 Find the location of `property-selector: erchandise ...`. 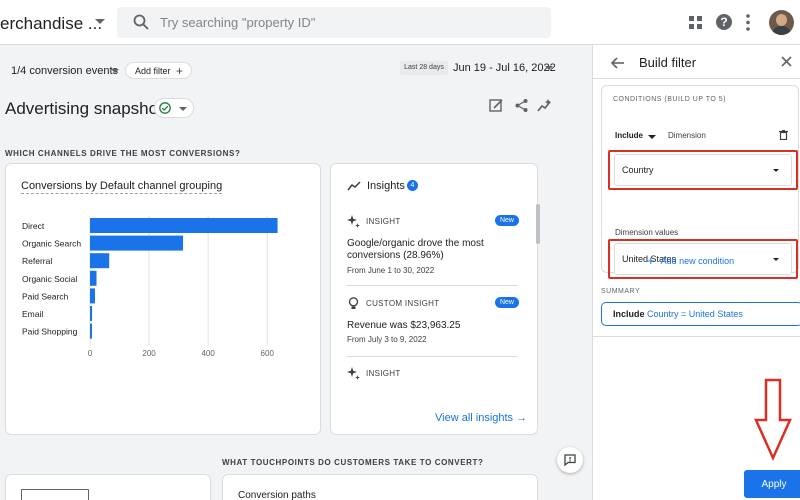

property-selector: erchandise ... is located at coordinates (51, 24).